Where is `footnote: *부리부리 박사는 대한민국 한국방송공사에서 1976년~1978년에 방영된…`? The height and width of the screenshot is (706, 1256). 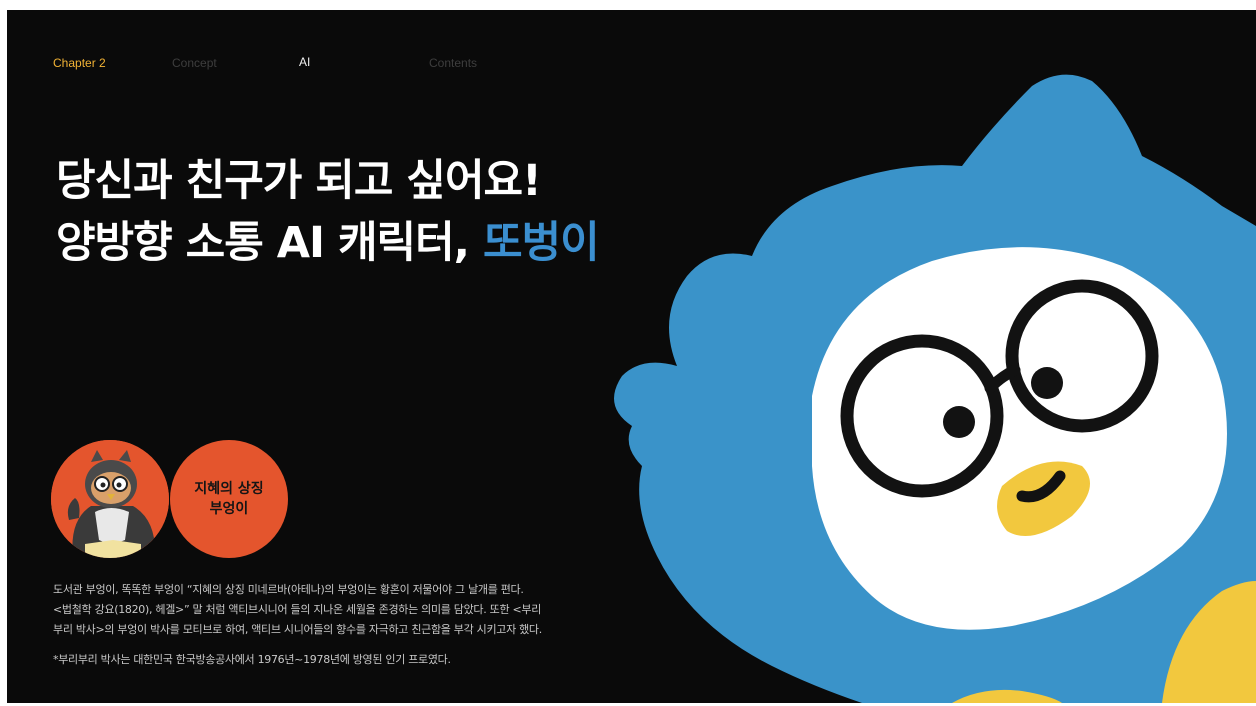 footnote: *부리부리 박사는 대한민국 한국방송공사에서 1976년~1978년에 방영된… is located at coordinates (252, 659).